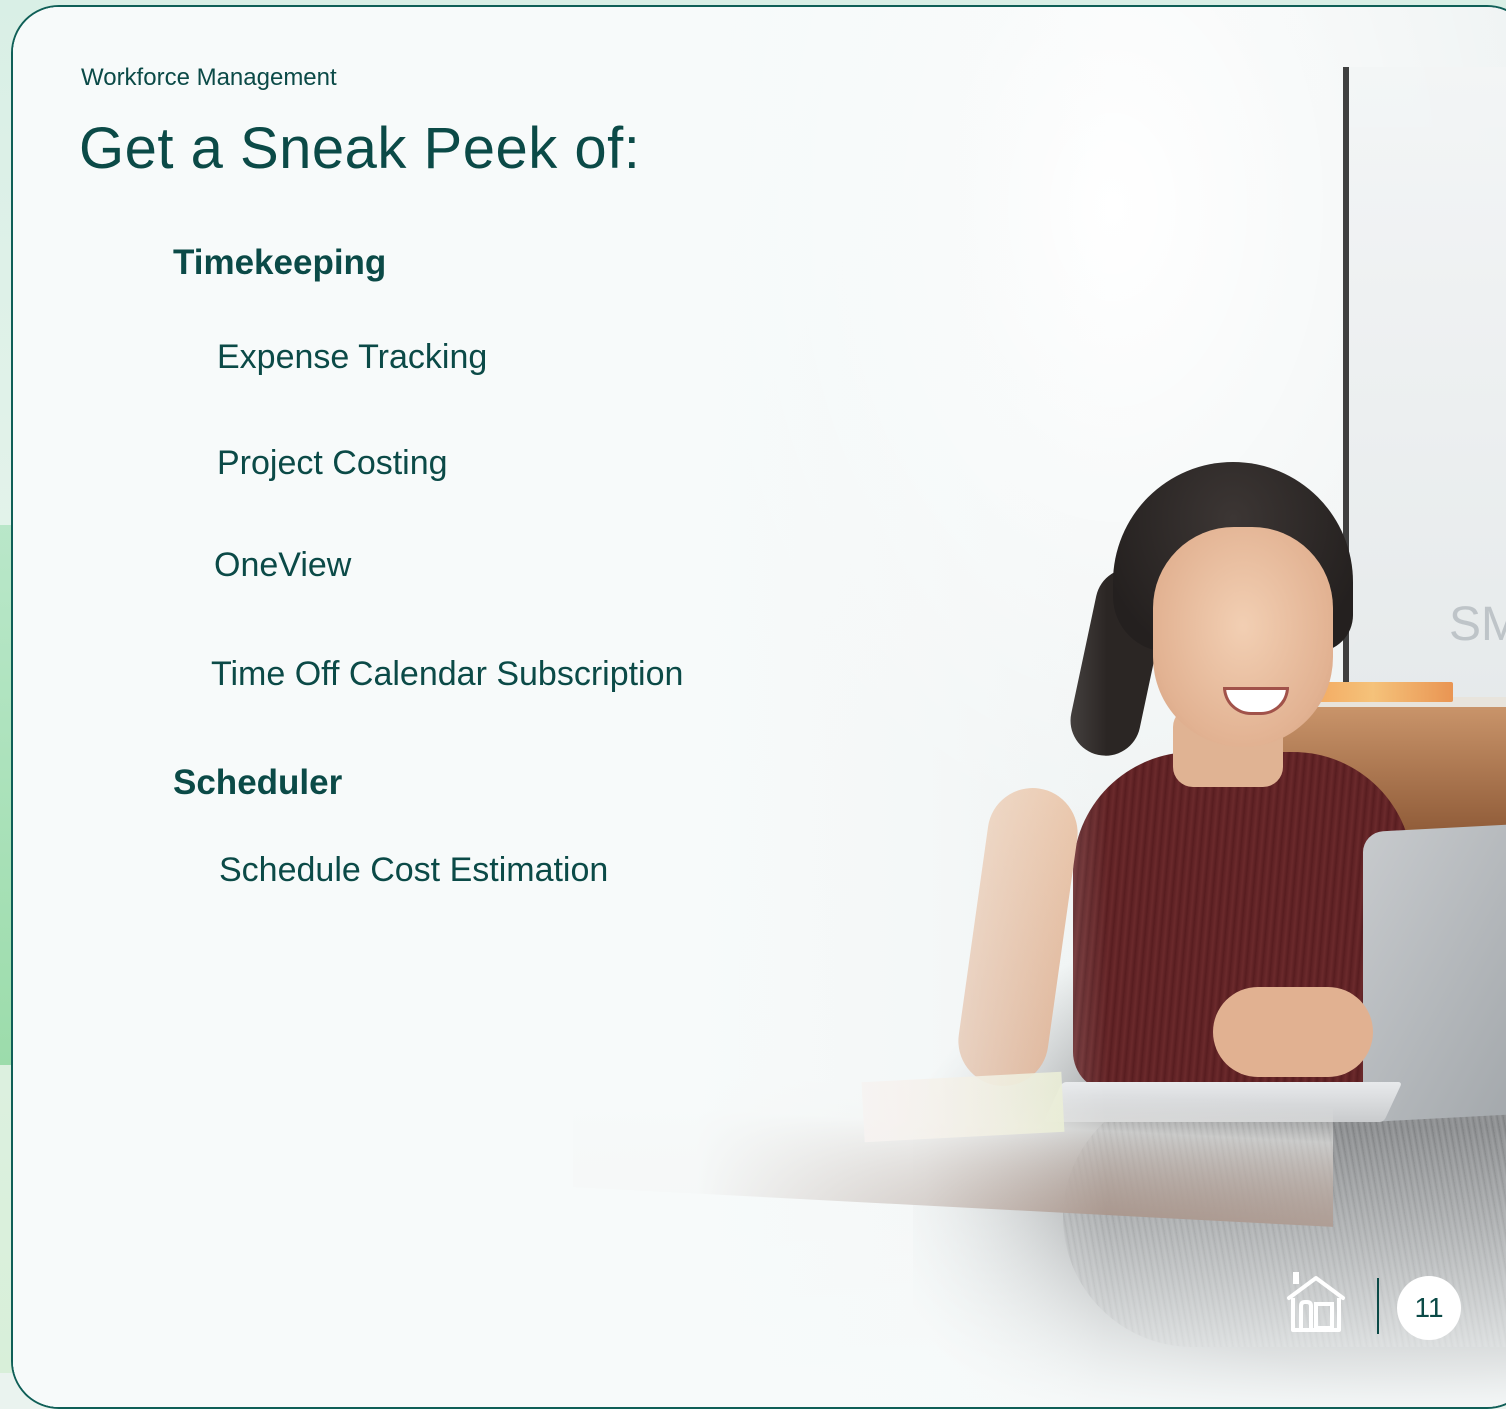 Image resolution: width=1506 pixels, height=1409 pixels. Describe the element at coordinates (332, 463) in the screenshot. I see `list-item-project-costing: Project Costing` at that location.